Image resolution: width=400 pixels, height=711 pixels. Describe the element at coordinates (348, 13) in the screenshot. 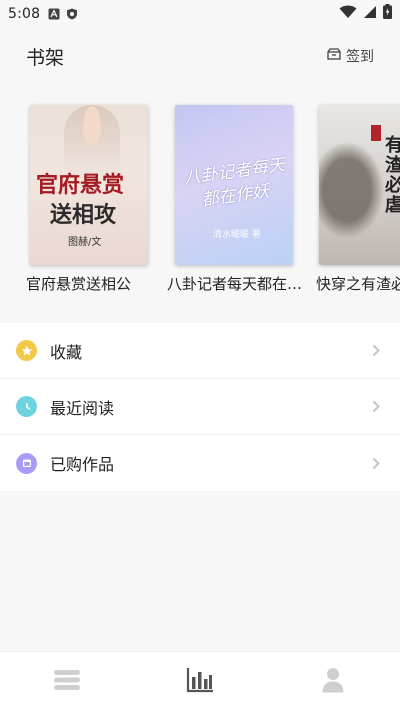

I see `wifi-icon` at that location.